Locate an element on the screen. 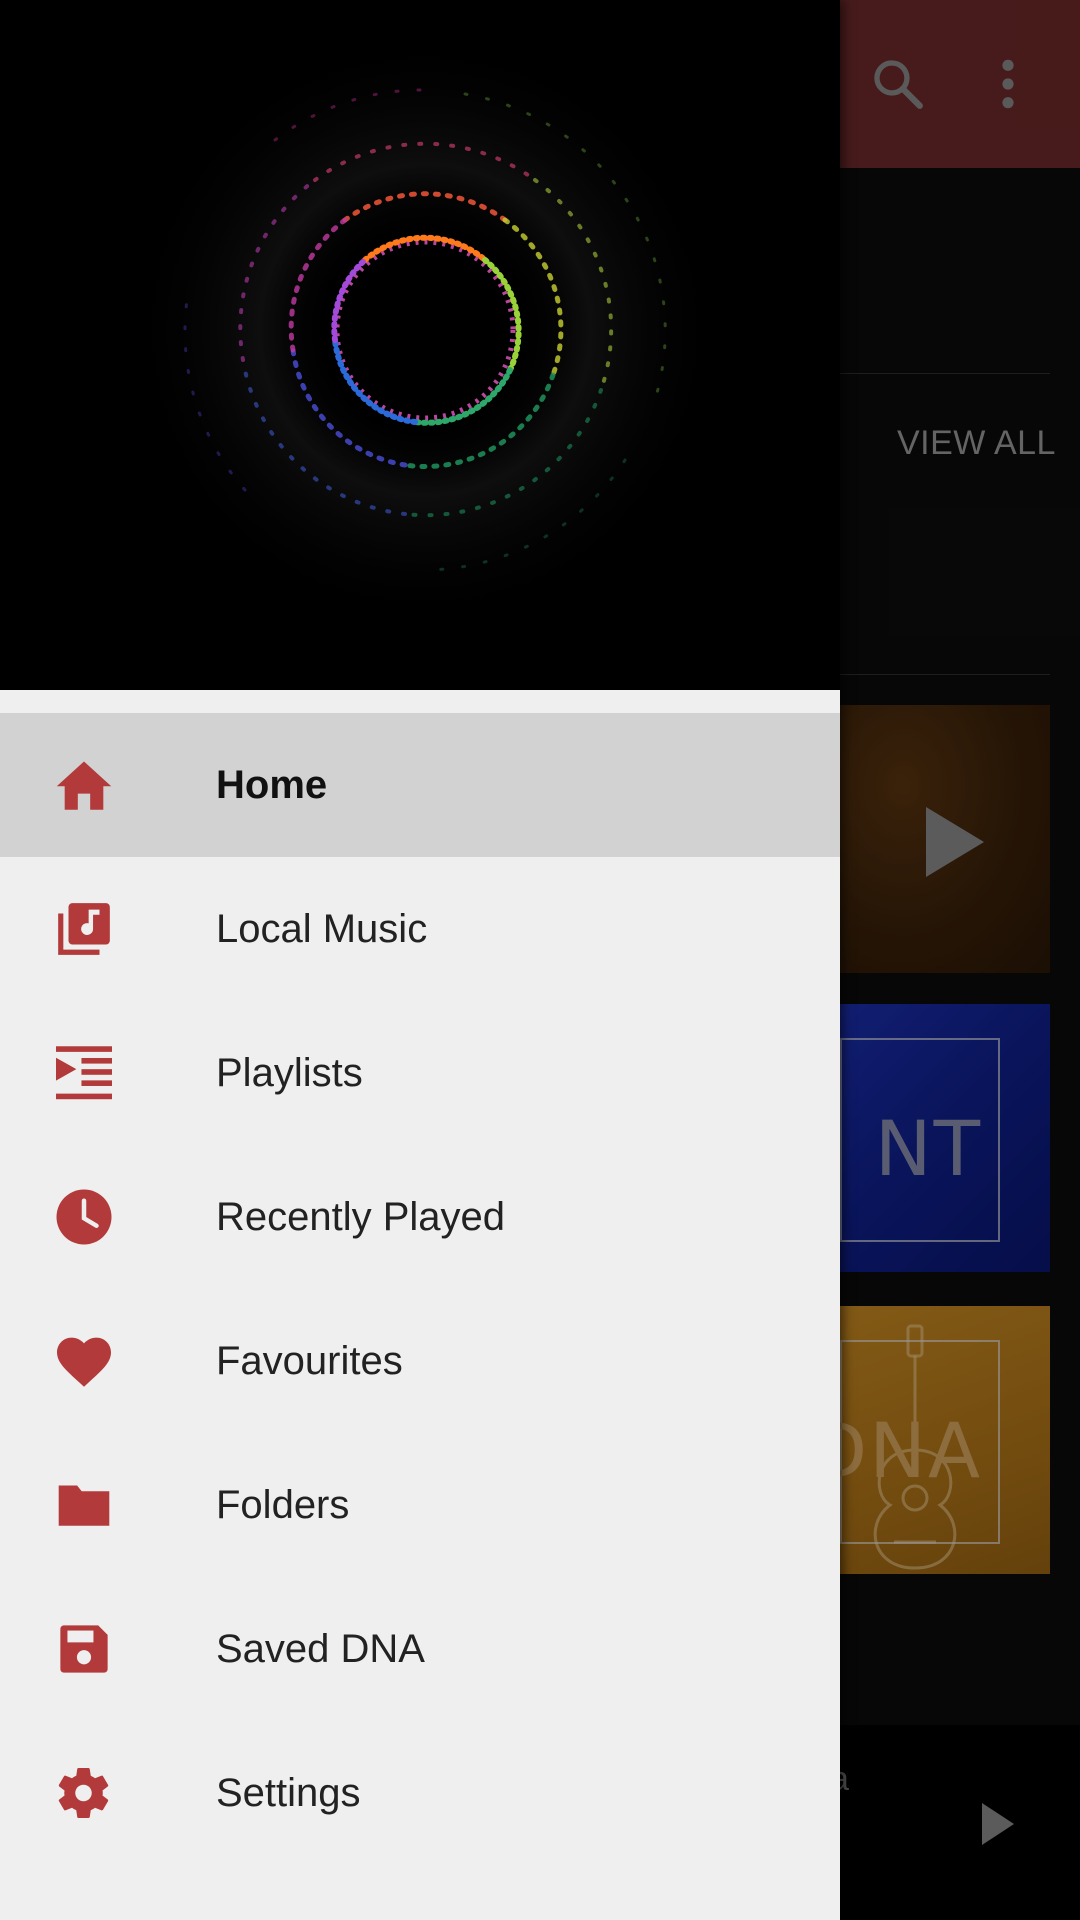 Image resolution: width=1080 pixels, height=1920 pixels. drawer-item-label: Favourites is located at coordinates (309, 1360).